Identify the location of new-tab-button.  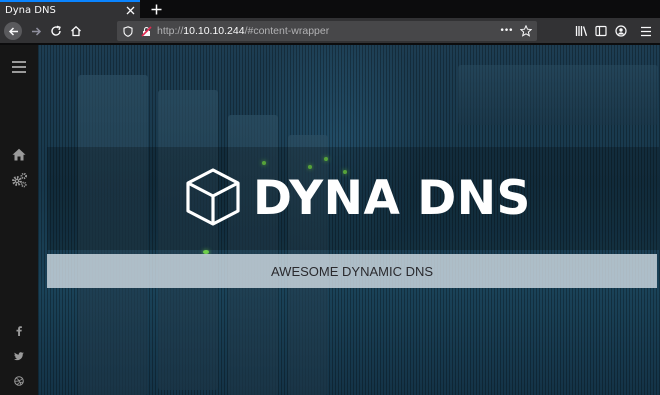
(156, 9).